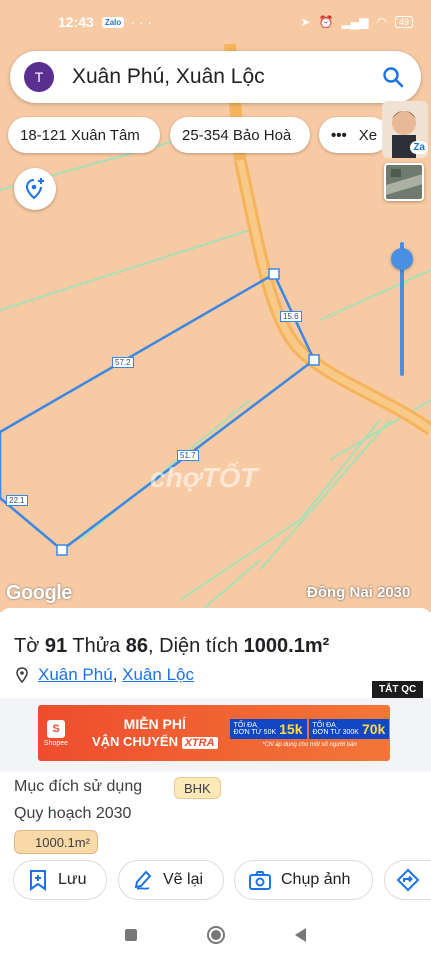 The height and width of the screenshot is (960, 431). What do you see at coordinates (215, 22) in the screenshot?
I see `status-bar: 12:43 Zalo · · · ➤ ⏰ ▂▄▆ ◠ 49` at bounding box center [215, 22].